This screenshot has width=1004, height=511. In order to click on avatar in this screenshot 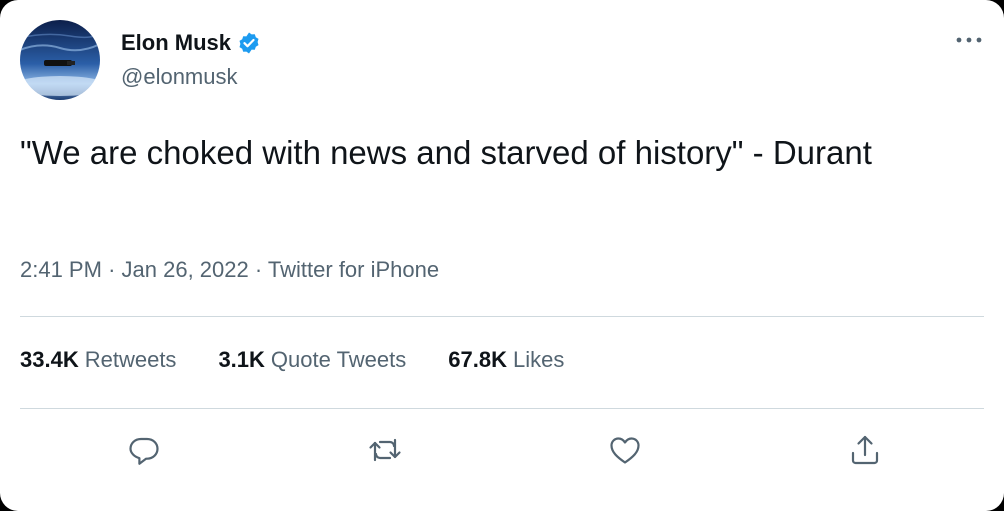, I will do `click(60, 60)`.